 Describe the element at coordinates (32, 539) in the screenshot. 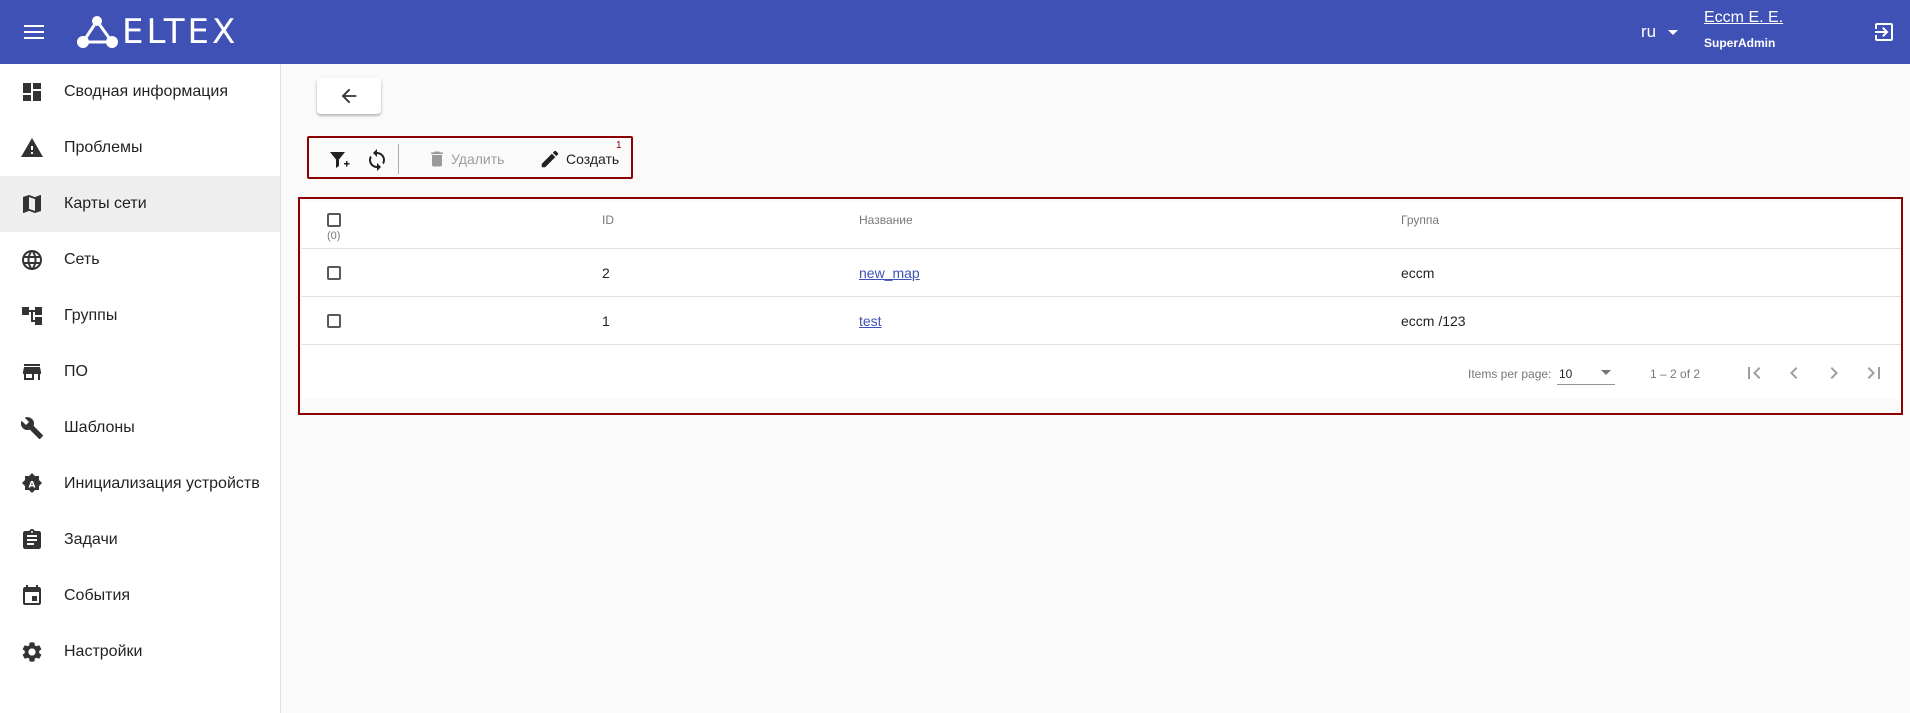

I see `clipboard-icon` at that location.